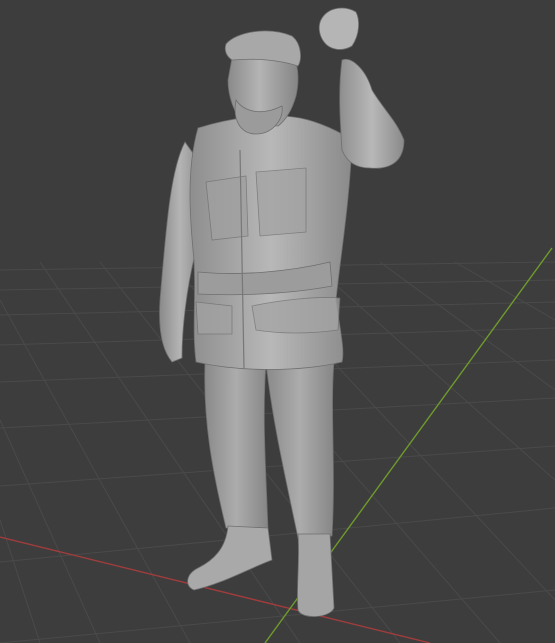 The image size is (555, 643). Describe the element at coordinates (215, 589) in the screenshot. I see `x-axis-line` at that location.